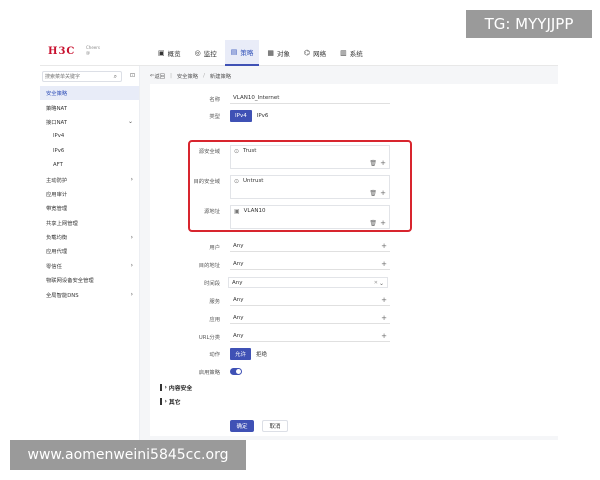 The height and width of the screenshot is (480, 600). I want to click on sidebar-item-active-protection: 主动防护 ›, so click(89, 179).